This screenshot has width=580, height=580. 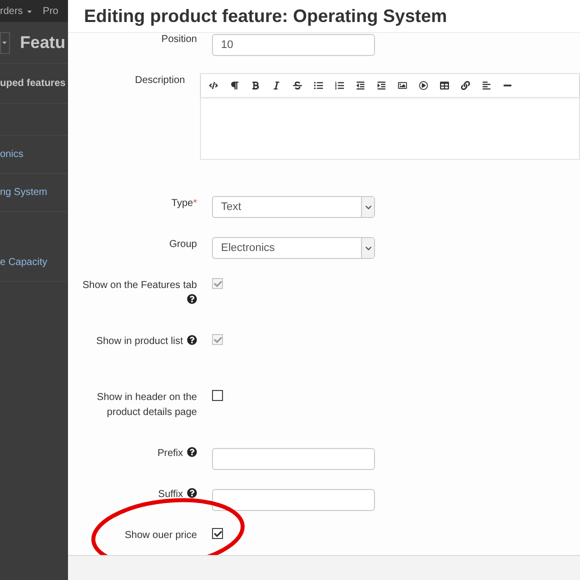 What do you see at coordinates (24, 192) in the screenshot?
I see `feature-link: ng System` at bounding box center [24, 192].